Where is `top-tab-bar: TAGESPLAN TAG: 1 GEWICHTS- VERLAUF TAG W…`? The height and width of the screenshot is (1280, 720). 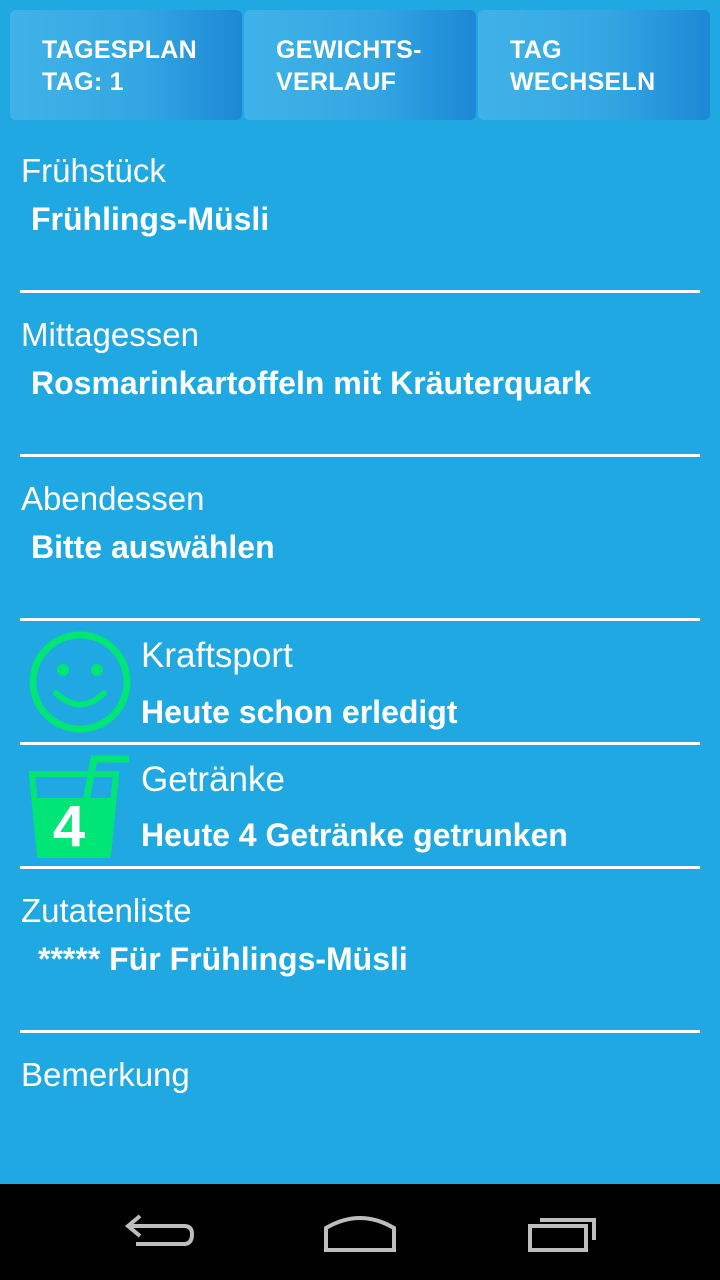
top-tab-bar: TAGESPLAN TAG: 1 GEWICHTS- VERLAUF TAG W… is located at coordinates (360, 65).